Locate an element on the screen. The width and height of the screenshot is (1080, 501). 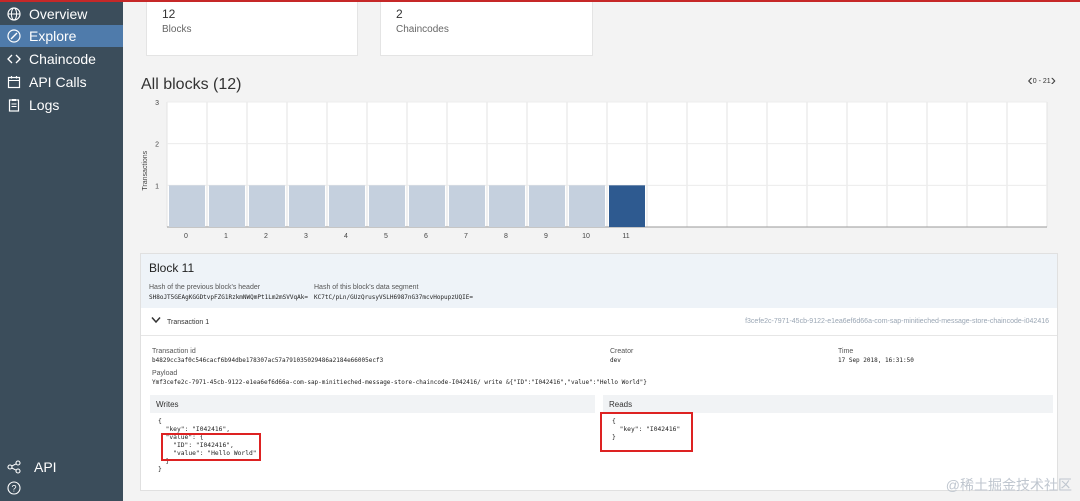
stat-value: 12 is located at coordinates (169, 14).